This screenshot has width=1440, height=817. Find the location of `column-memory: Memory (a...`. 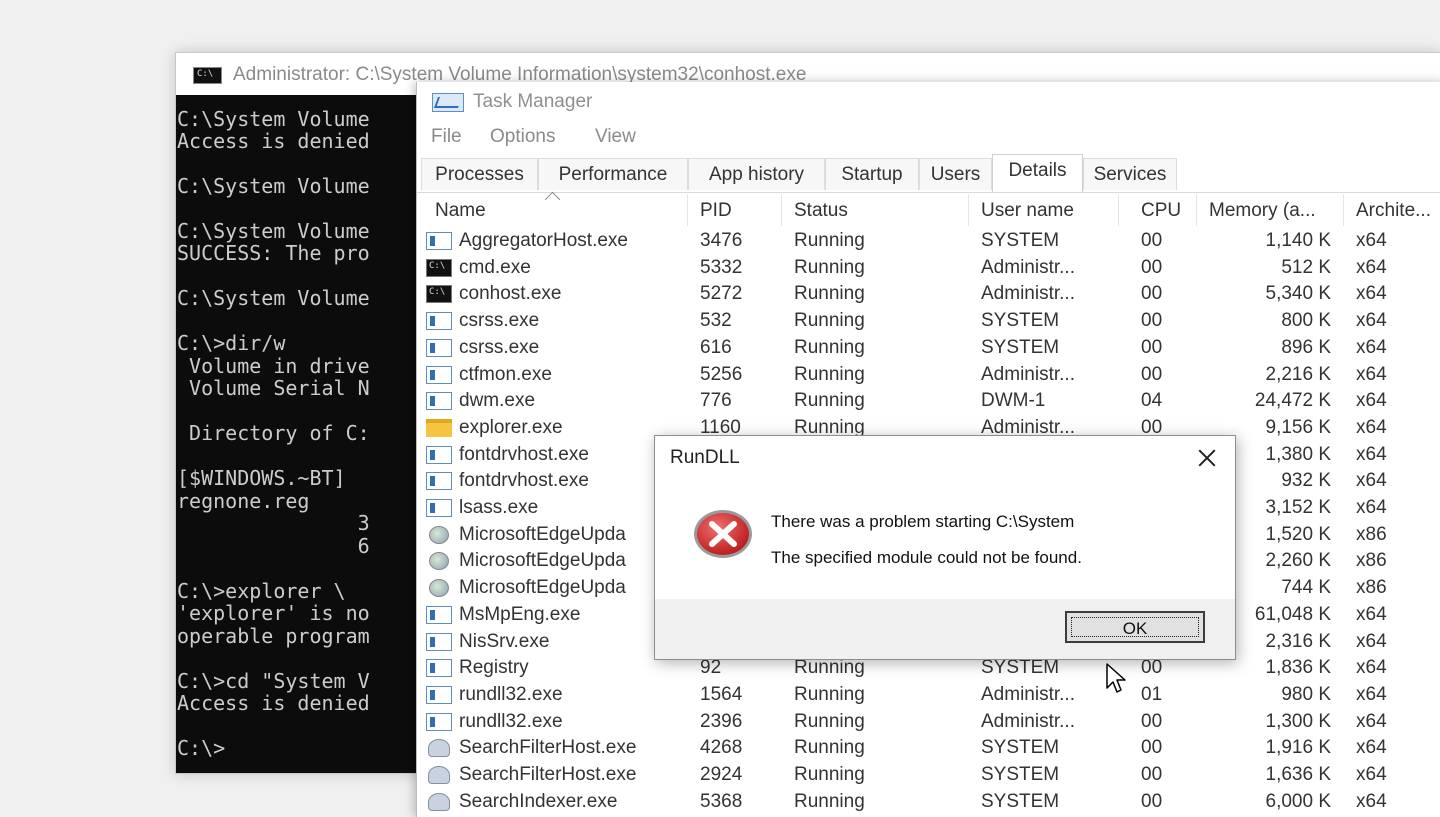

column-memory: Memory (a... is located at coordinates (1262, 211).